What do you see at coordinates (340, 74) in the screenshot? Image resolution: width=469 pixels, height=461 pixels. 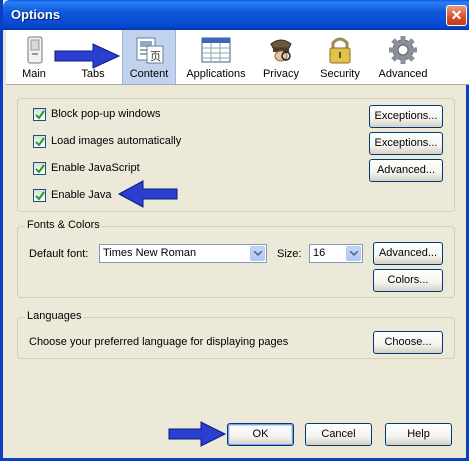 I see `tab-security-label: Security` at bounding box center [340, 74].